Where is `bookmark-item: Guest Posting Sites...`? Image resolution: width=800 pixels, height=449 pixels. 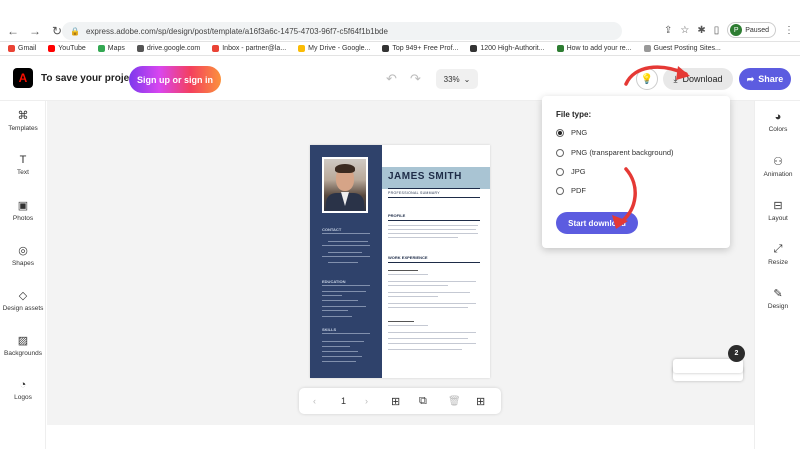
bookmark-item: Guest Posting Sites... is located at coordinates (682, 48).